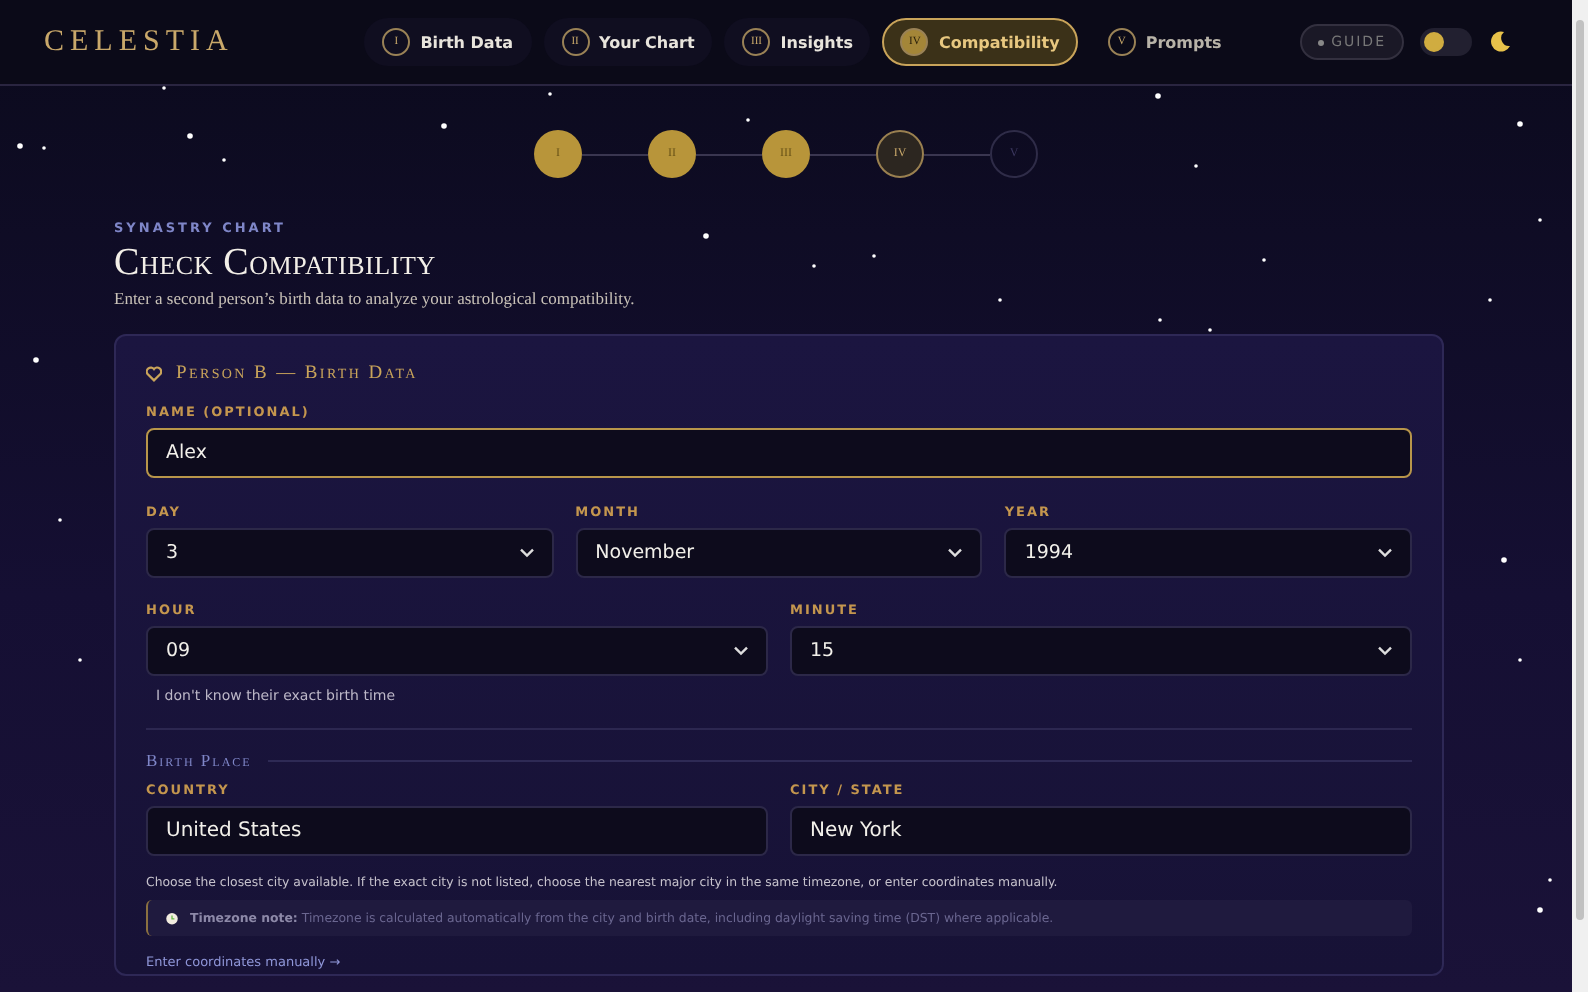  Describe the element at coordinates (199, 760) in the screenshot. I see `section-heading: Birth Place` at that location.